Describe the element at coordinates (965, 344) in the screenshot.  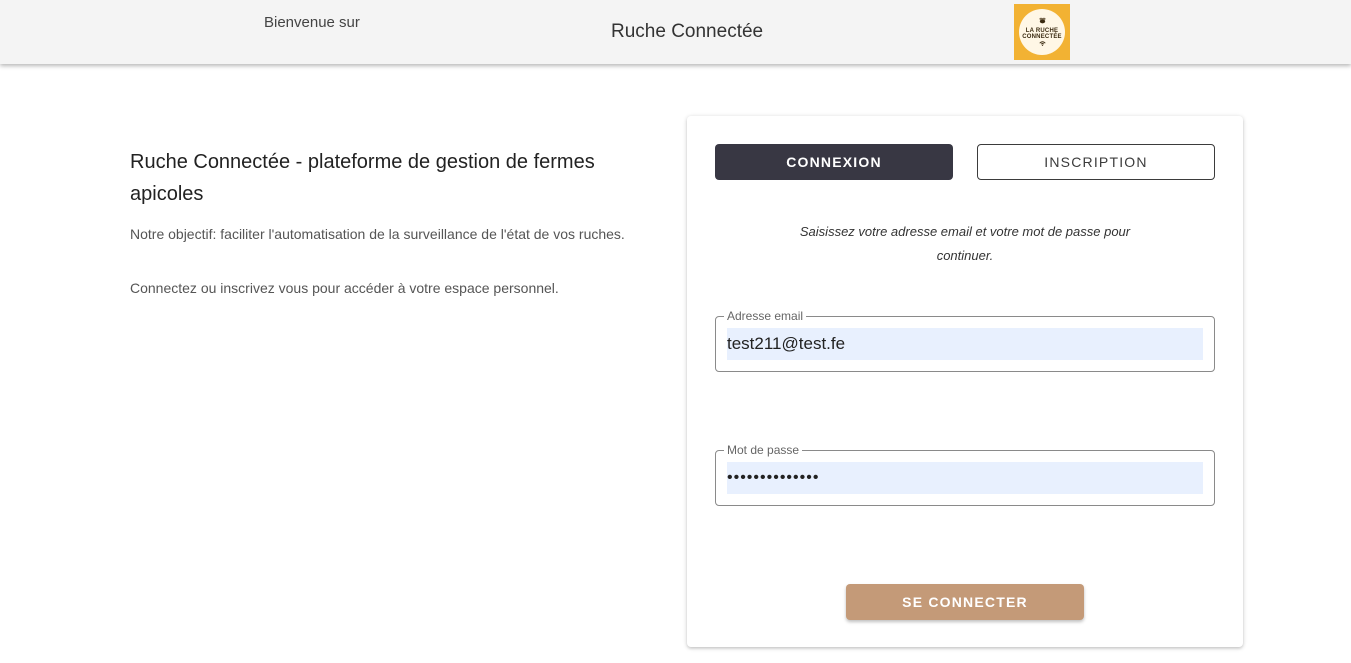
I see `email-input` at that location.